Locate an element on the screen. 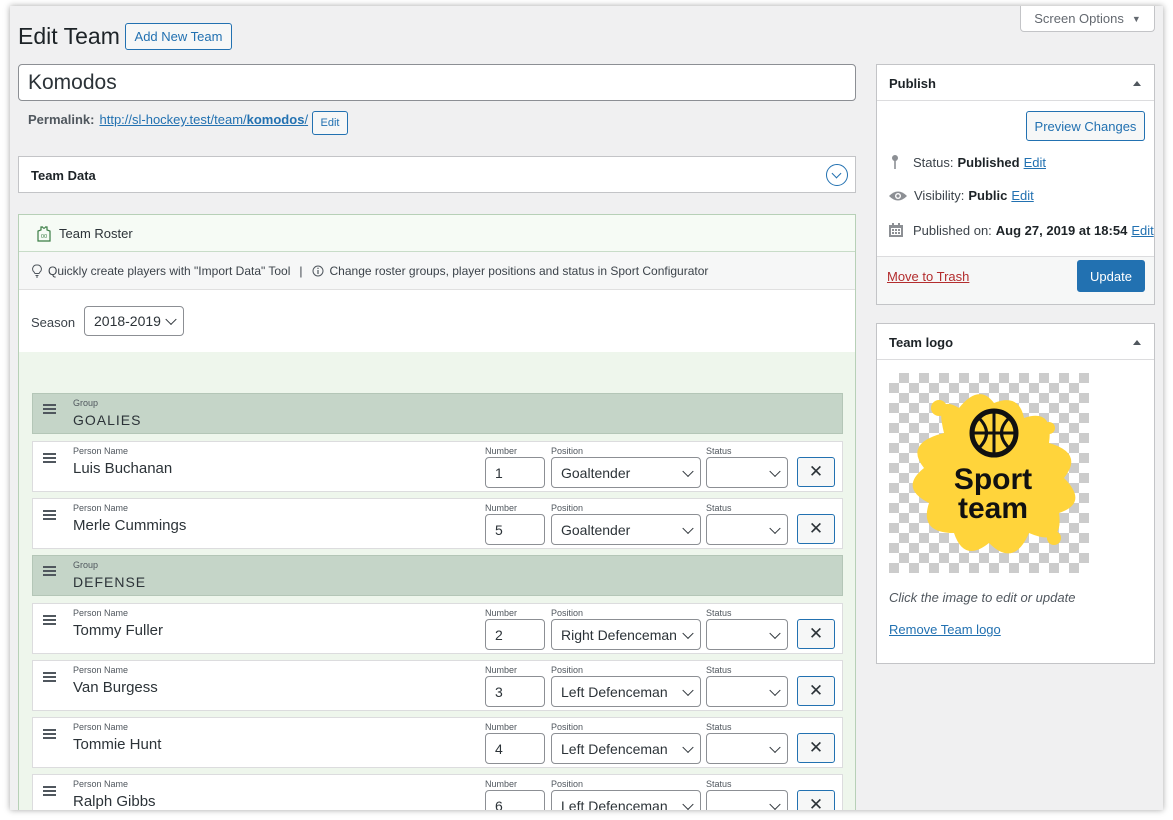  jersey-icon: 00 is located at coordinates (44, 234).